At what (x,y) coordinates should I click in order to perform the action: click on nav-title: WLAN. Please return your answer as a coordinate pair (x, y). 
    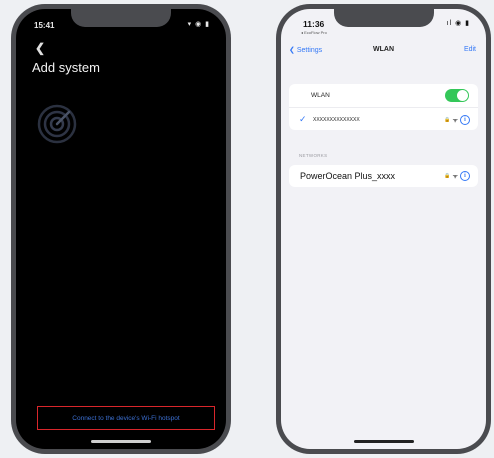
    Looking at the image, I should click on (383, 49).